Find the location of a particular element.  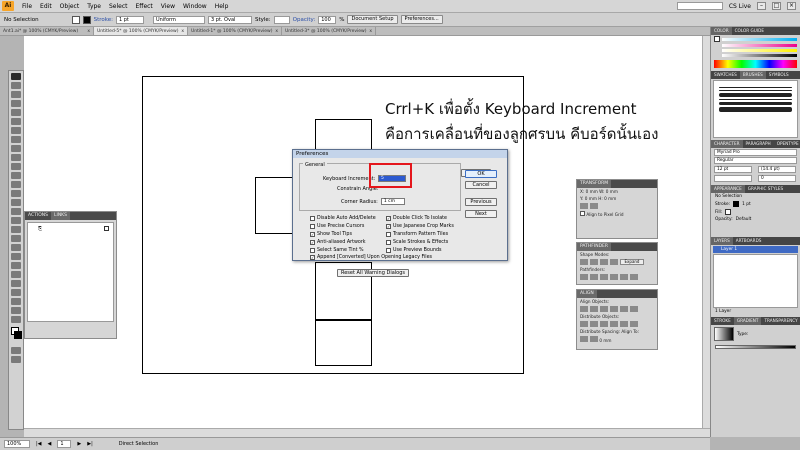

tab-opentype: OPENTYPE is located at coordinates (787, 144).